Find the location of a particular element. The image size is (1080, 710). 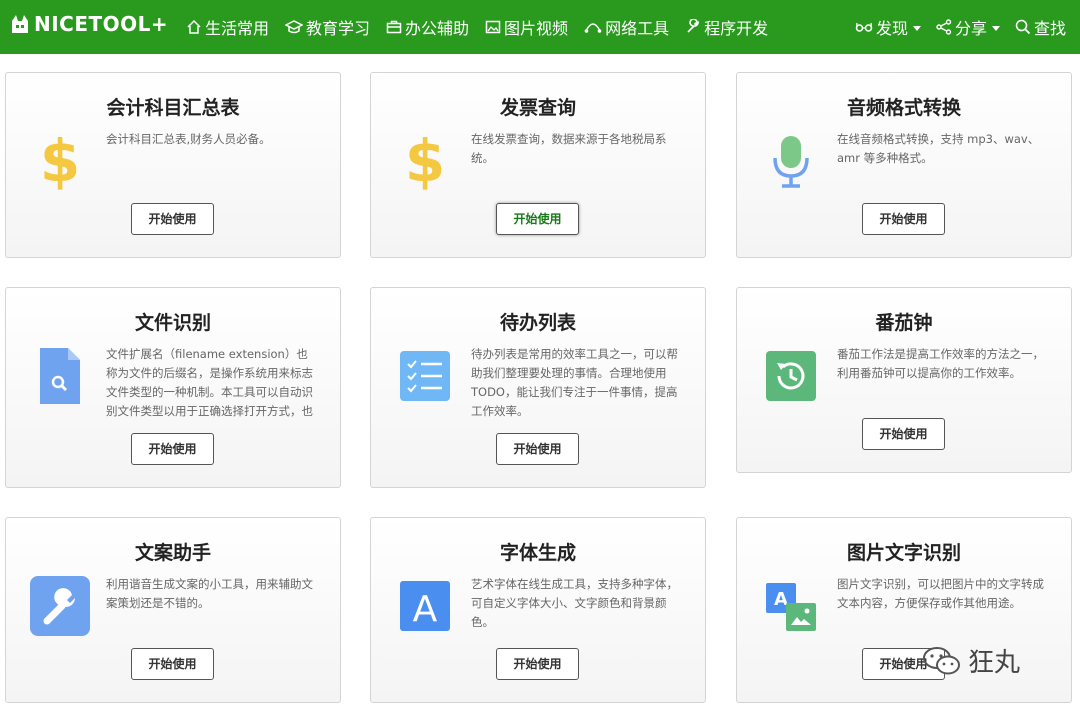

nav-item-education: 教育学习 is located at coordinates (327, 27).